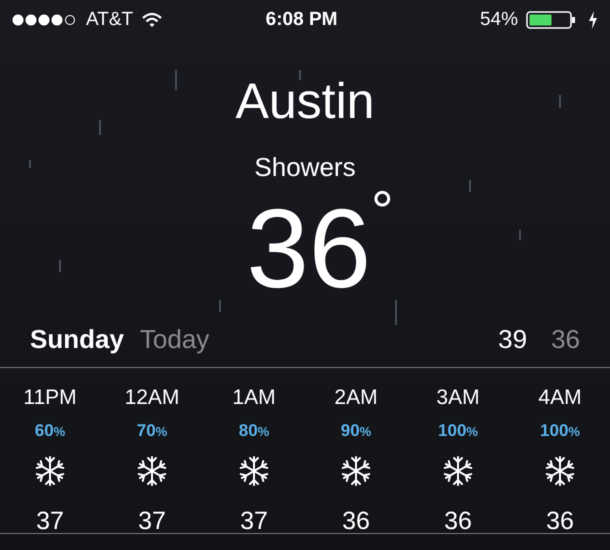 The image size is (610, 550). I want to click on weather-condition: Showers, so click(305, 167).